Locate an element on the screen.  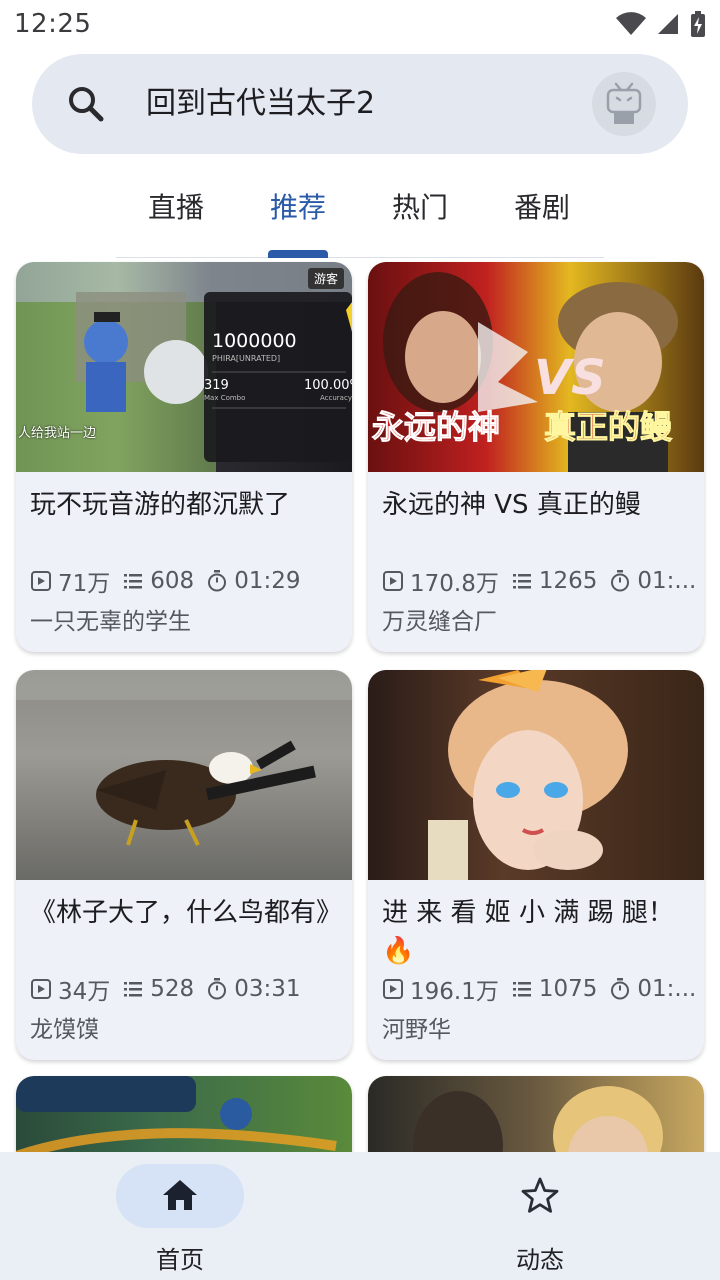
search-bar: 回到古代当太子2 is located at coordinates (360, 104).